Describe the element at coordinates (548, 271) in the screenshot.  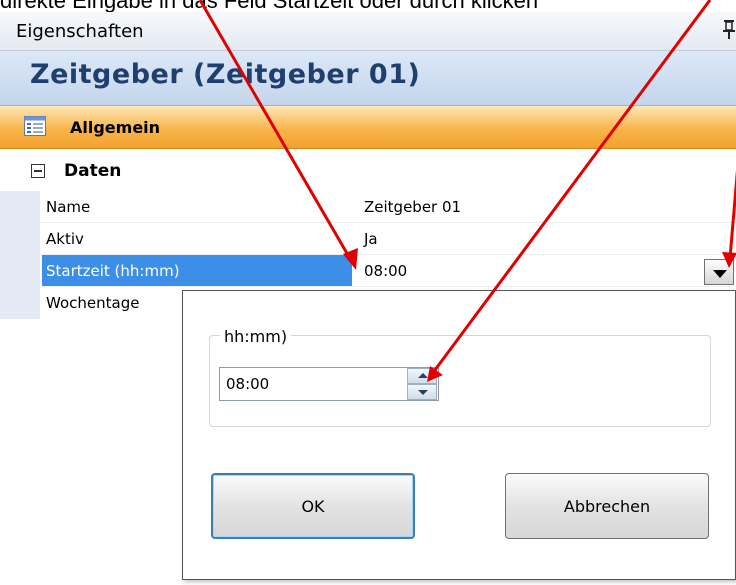
I see `startzeit-value: 08:00` at that location.